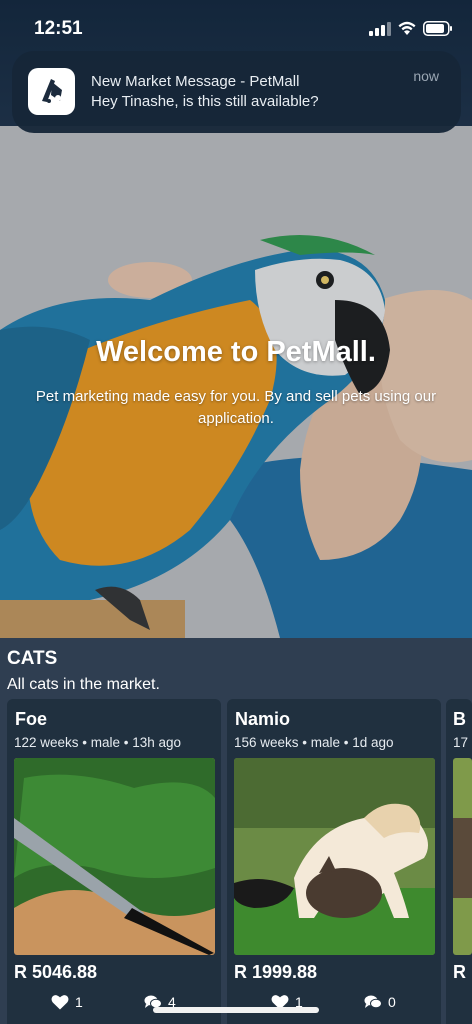 The height and width of the screenshot is (1024, 472). I want to click on notification-time: now, so click(426, 76).